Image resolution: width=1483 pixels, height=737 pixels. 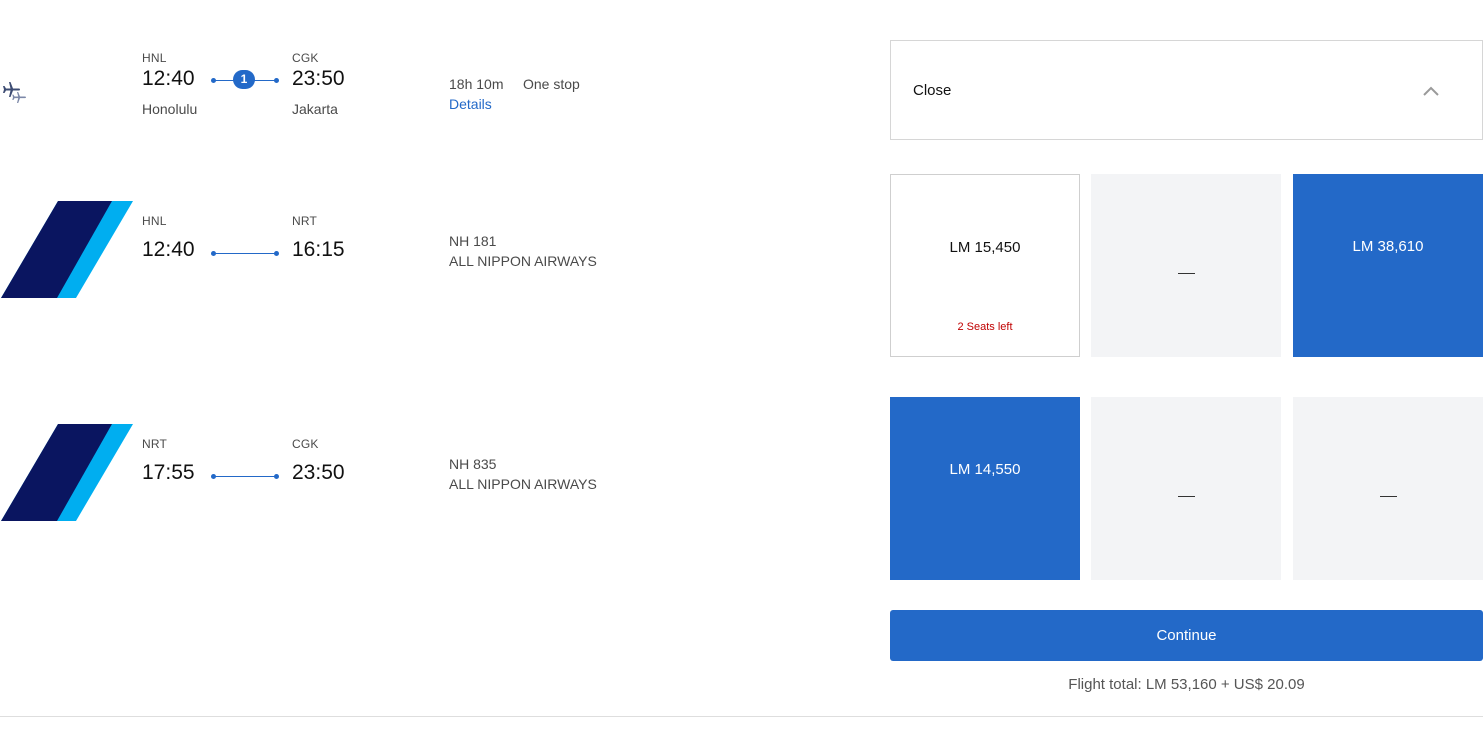 What do you see at coordinates (985, 488) in the screenshot?
I see `fare-option-selected: LM 14,550` at bounding box center [985, 488].